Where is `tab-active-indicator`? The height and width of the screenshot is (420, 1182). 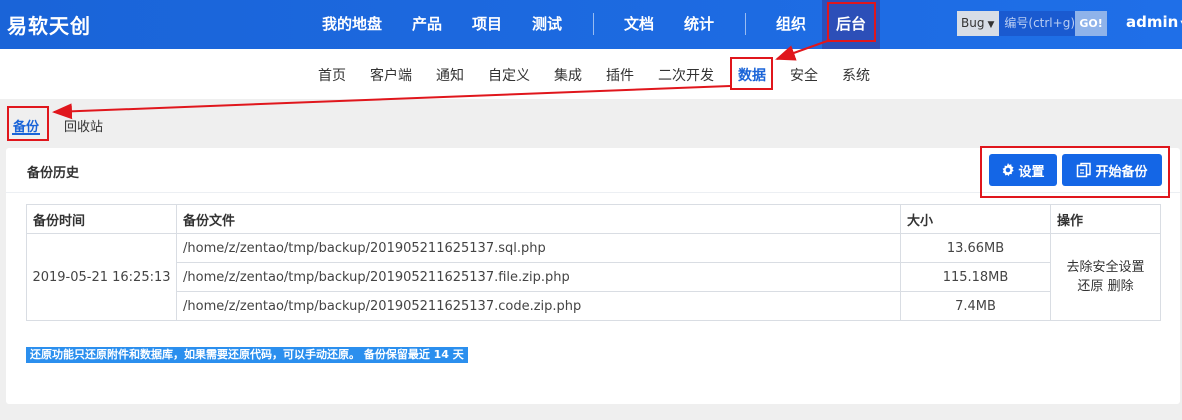 tab-active-indicator is located at coordinates (26, 134).